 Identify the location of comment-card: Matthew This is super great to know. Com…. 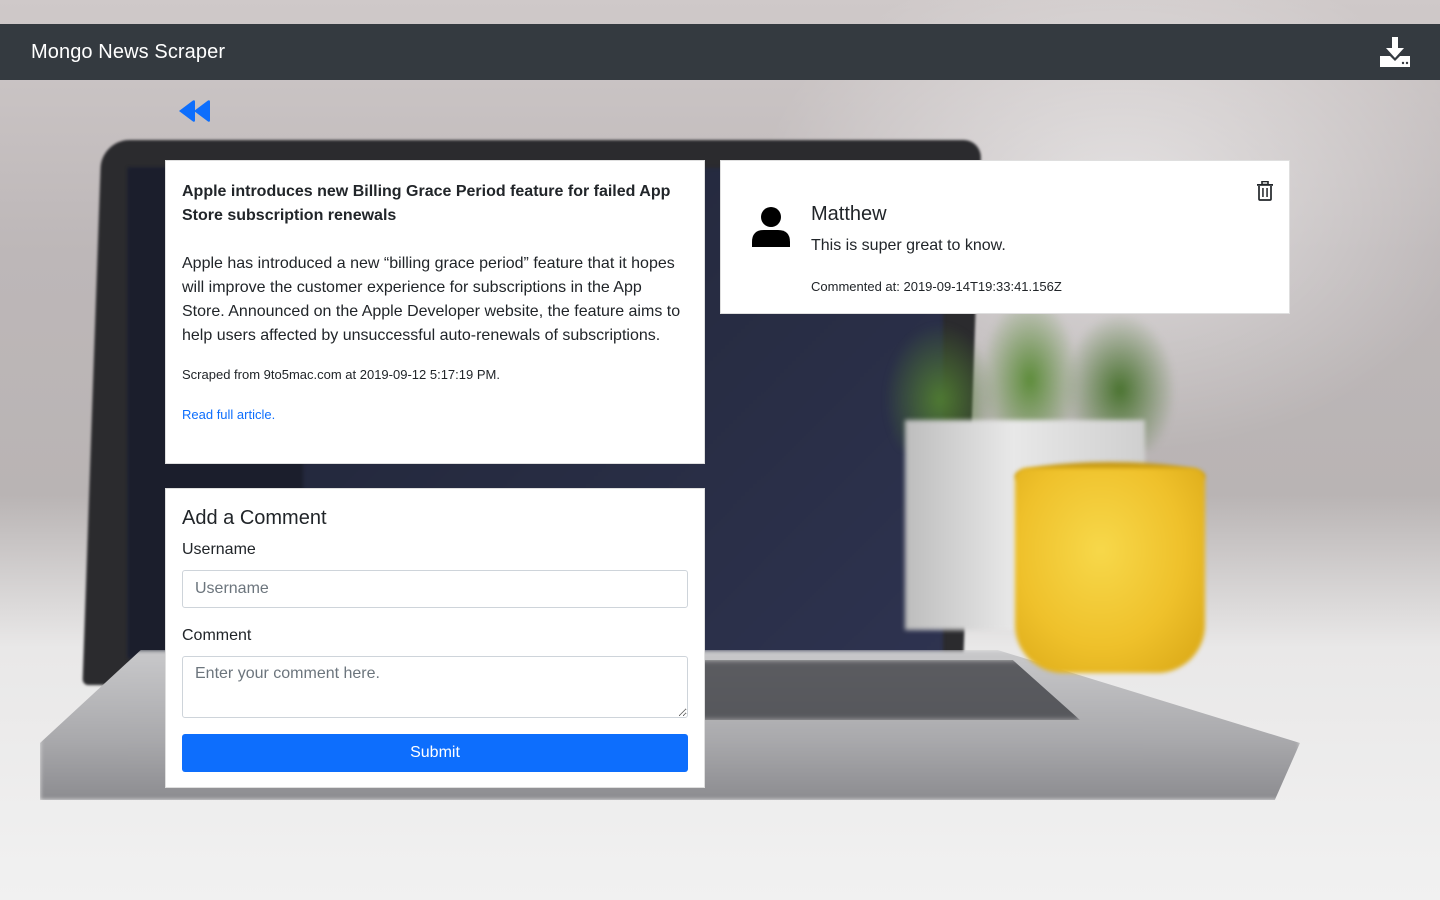
(1005, 237).